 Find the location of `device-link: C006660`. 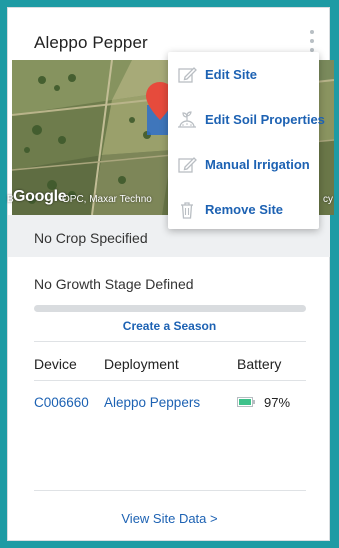

device-link: C006660 is located at coordinates (61, 402).